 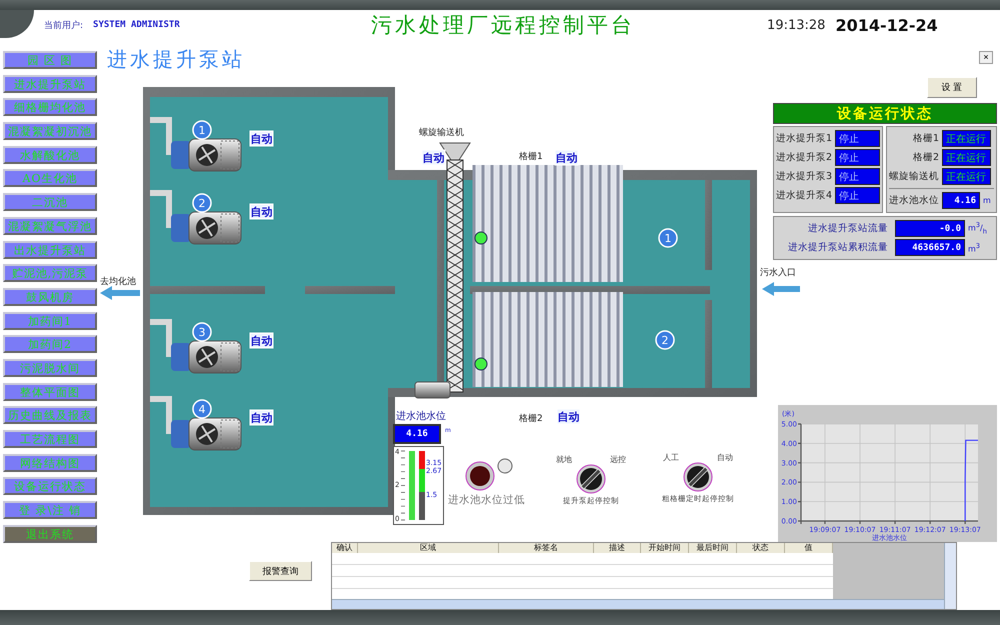 What do you see at coordinates (176, 59) in the screenshot?
I see `page-title: 进水提升泵站` at bounding box center [176, 59].